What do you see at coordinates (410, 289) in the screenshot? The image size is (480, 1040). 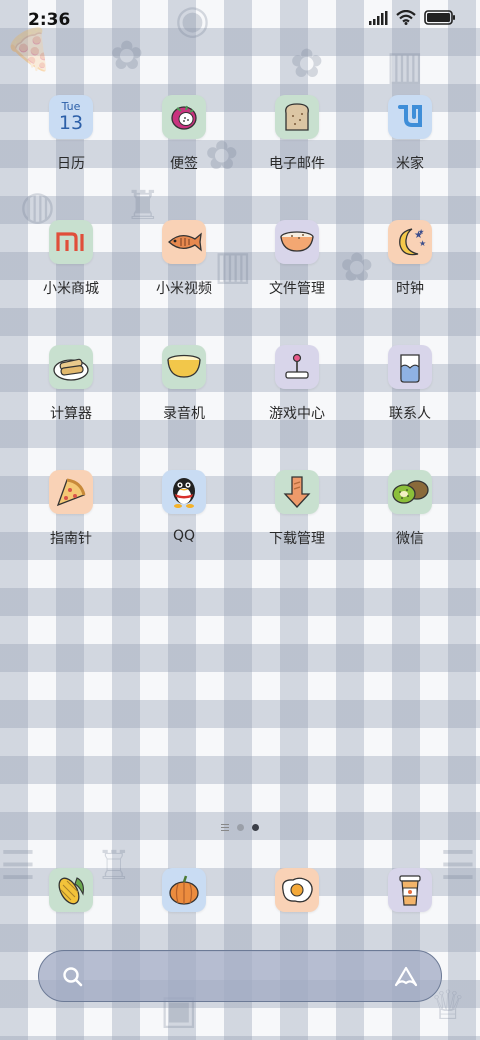 I see `app-label: 时钟` at bounding box center [410, 289].